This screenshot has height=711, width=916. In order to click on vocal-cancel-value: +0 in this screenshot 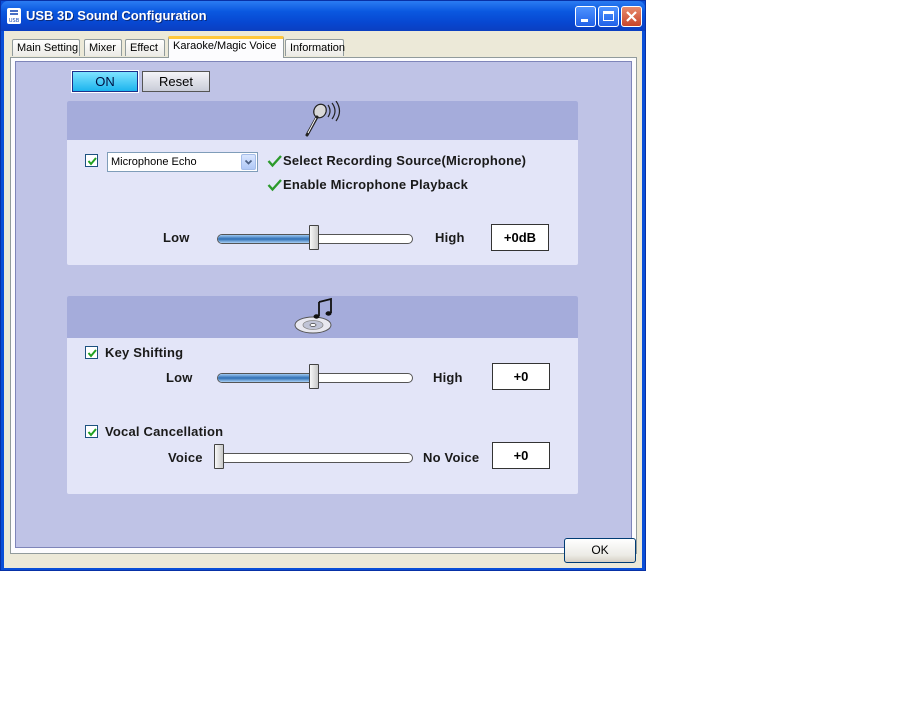, I will do `click(521, 455)`.